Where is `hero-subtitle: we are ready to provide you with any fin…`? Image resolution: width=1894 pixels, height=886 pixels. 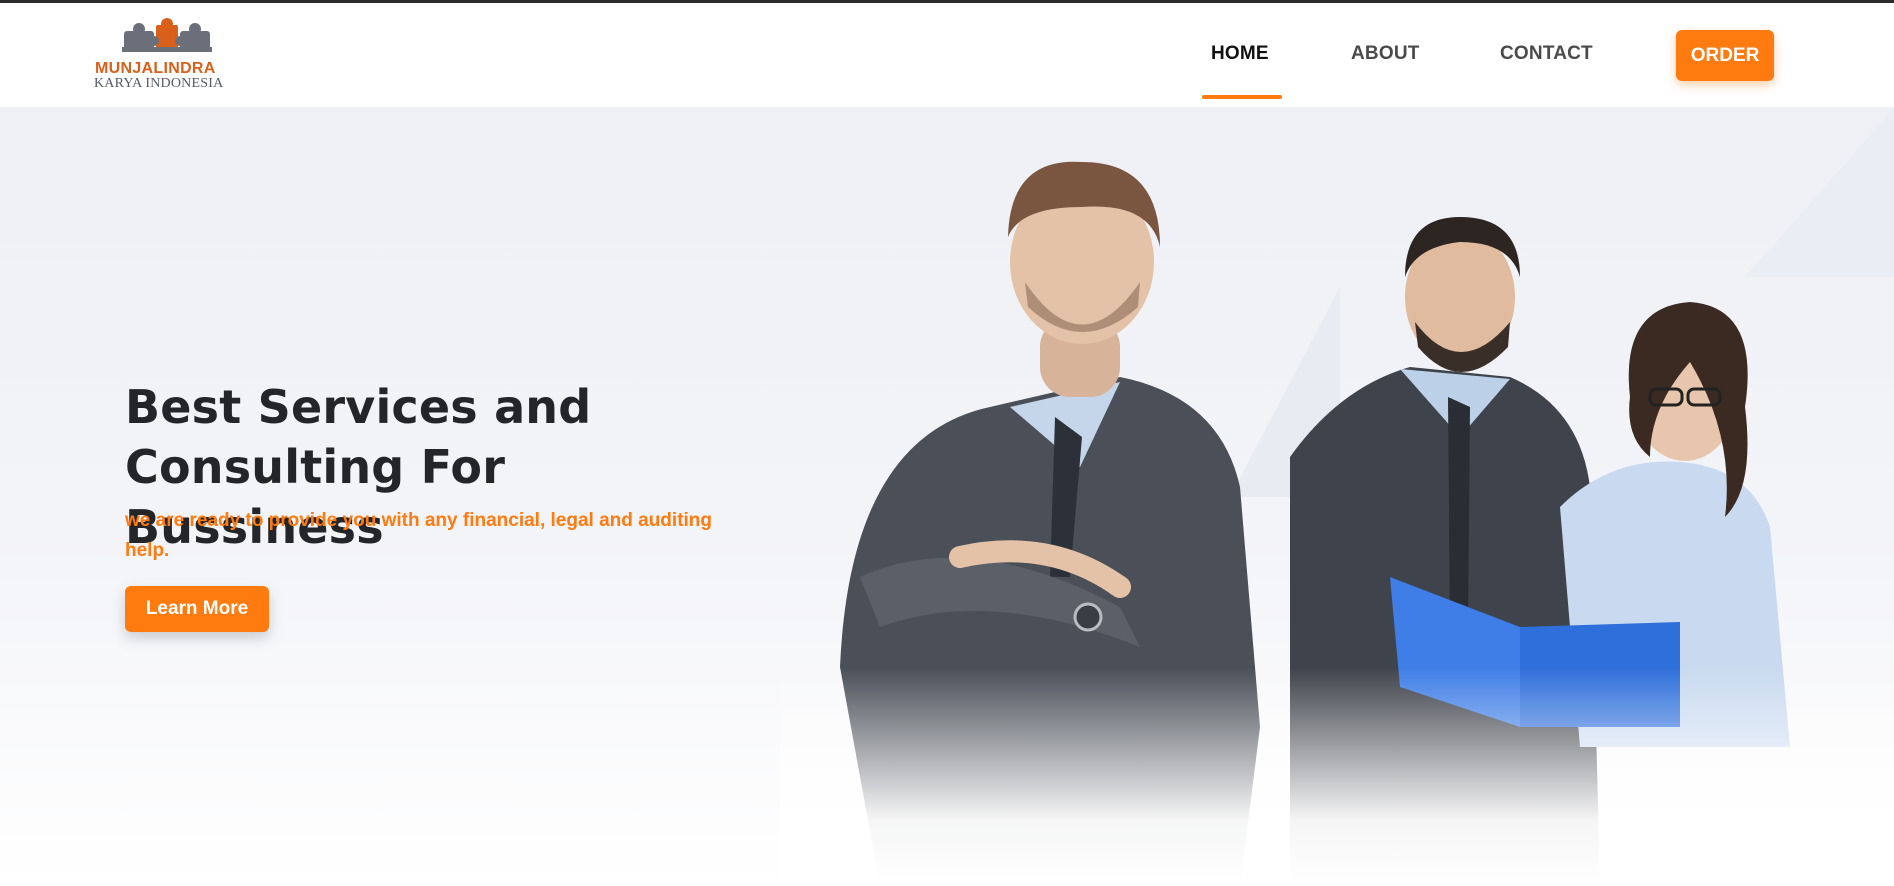
hero-subtitle: we are ready to provide you with any fin… is located at coordinates (419, 535).